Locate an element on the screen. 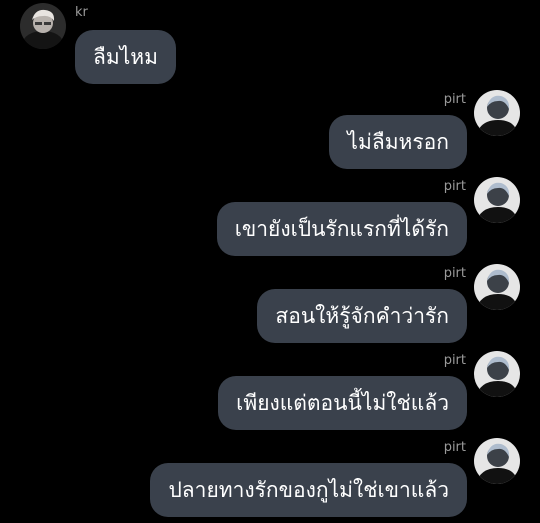 Image resolution: width=540 pixels, height=523 pixels. message-bubble: ปลายทางรักของกูไม่ใช่เขาแล้ว is located at coordinates (308, 490).